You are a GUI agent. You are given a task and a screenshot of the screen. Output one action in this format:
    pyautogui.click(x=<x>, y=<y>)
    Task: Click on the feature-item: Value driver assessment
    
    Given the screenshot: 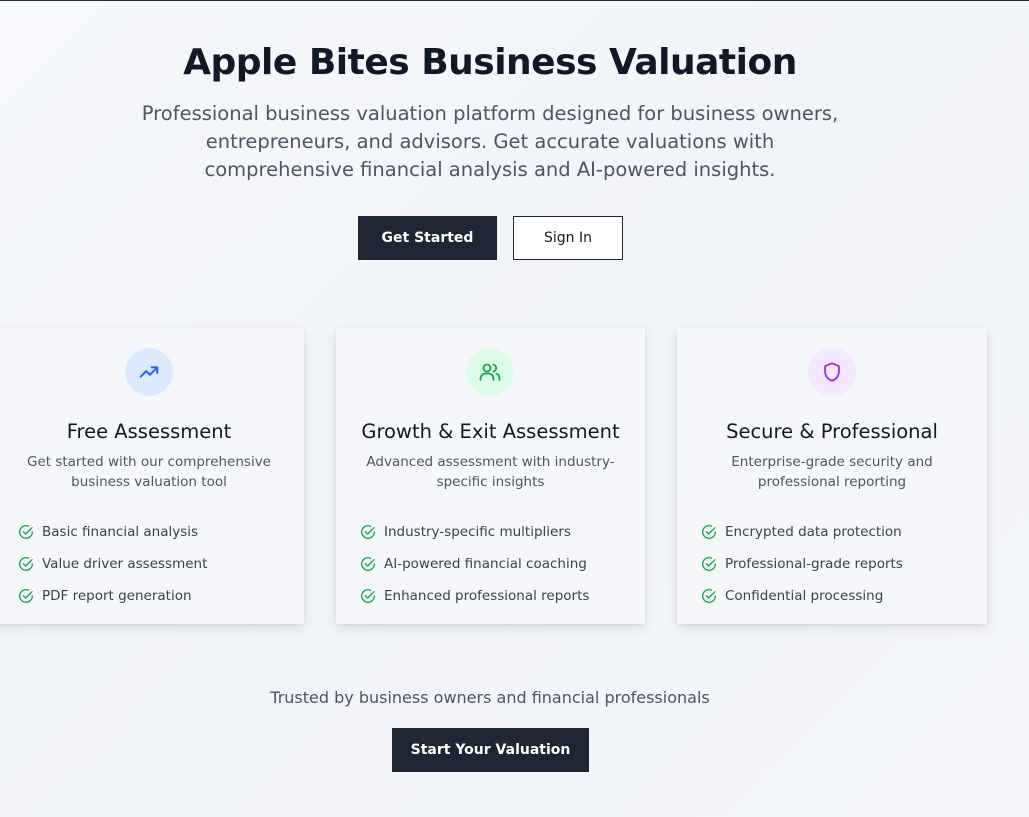 What is the action you would take?
    pyautogui.click(x=156, y=564)
    